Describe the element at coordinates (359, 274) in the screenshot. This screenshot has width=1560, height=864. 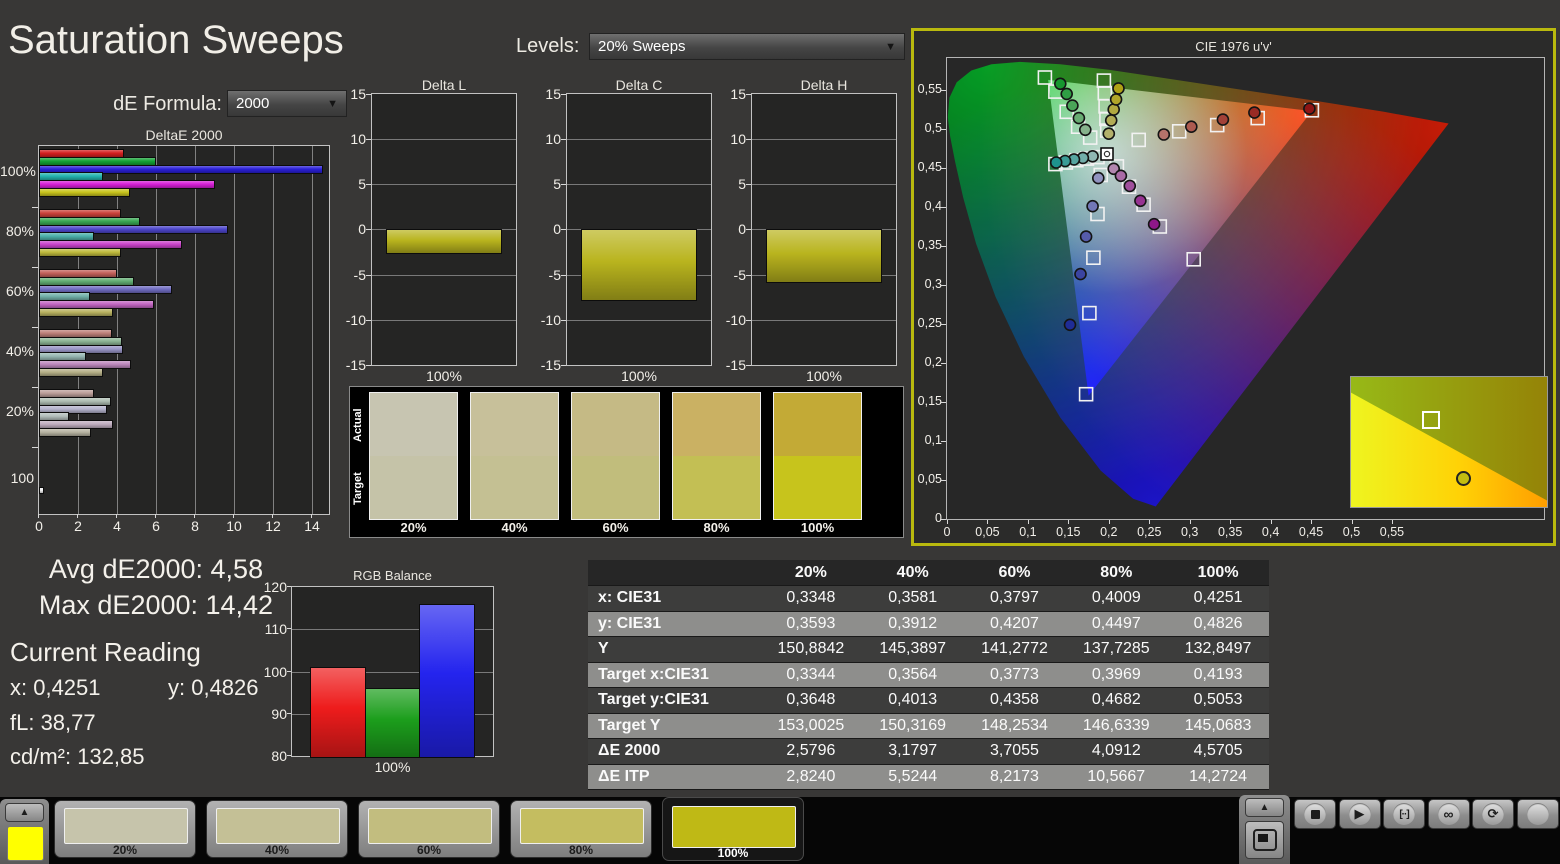
I see `delta-small-y-label: -5` at that location.